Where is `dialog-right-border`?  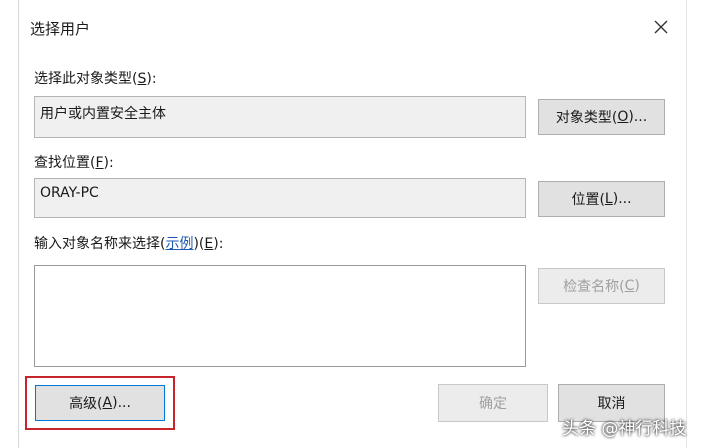 dialog-right-border is located at coordinates (686, 224).